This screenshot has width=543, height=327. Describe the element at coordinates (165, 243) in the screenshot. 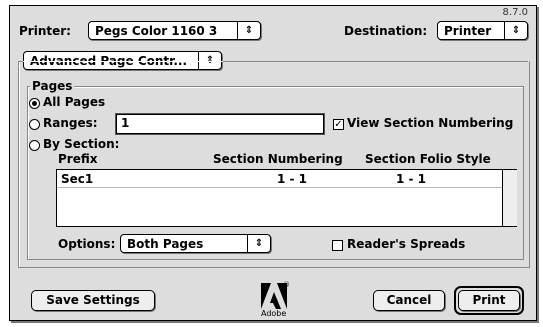

I see `options-value: Both Pages` at that location.